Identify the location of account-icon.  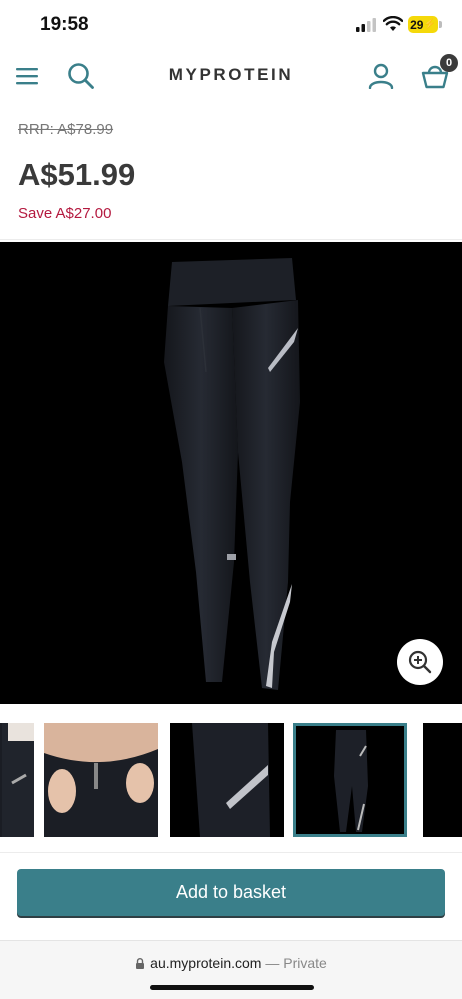
(381, 76).